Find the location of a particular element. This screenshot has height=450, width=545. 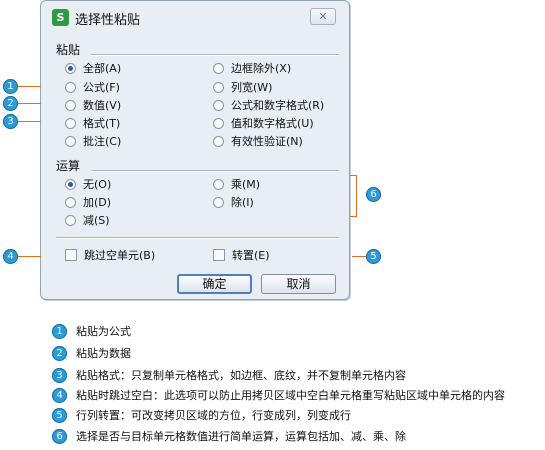

callout-5-badge: 5 is located at coordinates (373, 256).